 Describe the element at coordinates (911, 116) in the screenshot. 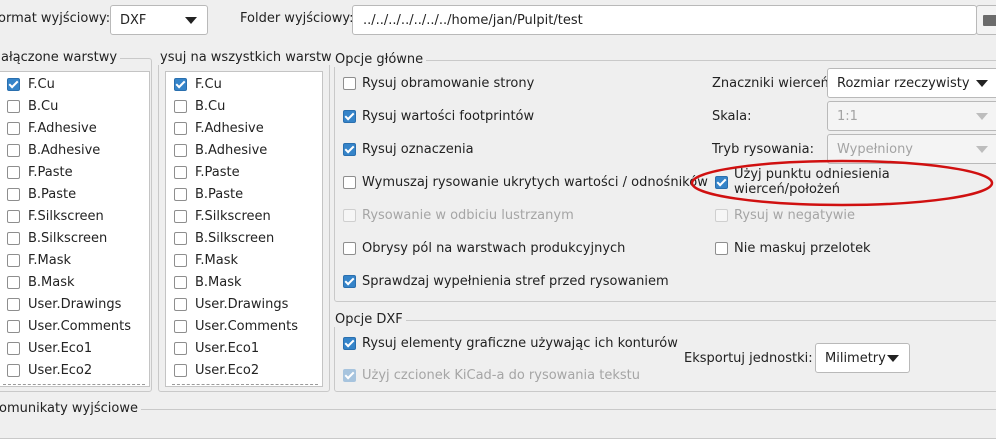

I see `scale-dropdown: 1:1` at that location.